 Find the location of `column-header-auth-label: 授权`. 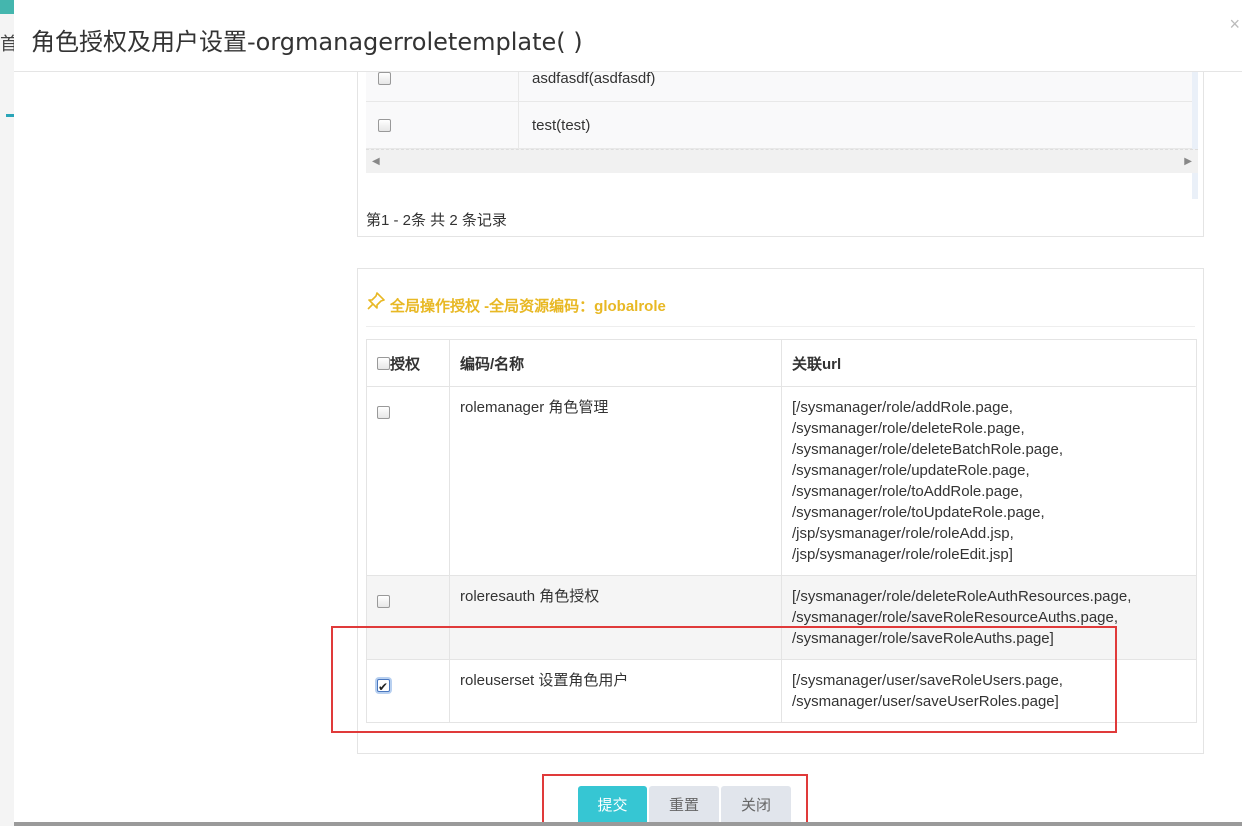

column-header-auth-label: 授权 is located at coordinates (405, 364).